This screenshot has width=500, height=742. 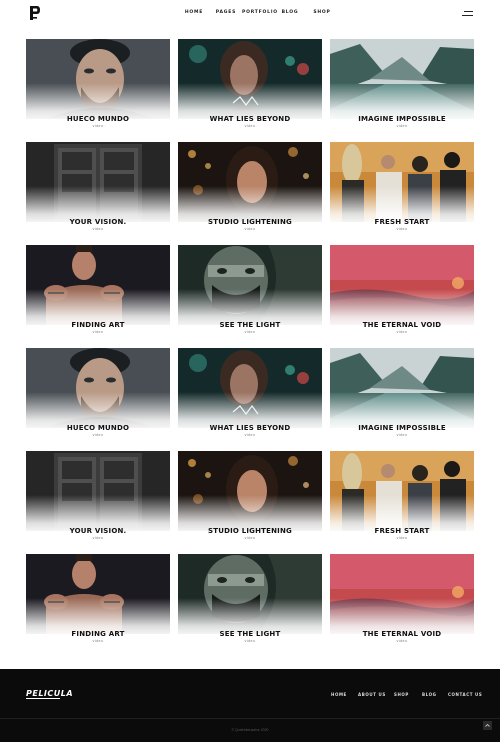 I want to click on arrow-up-icon, so click(x=487, y=725).